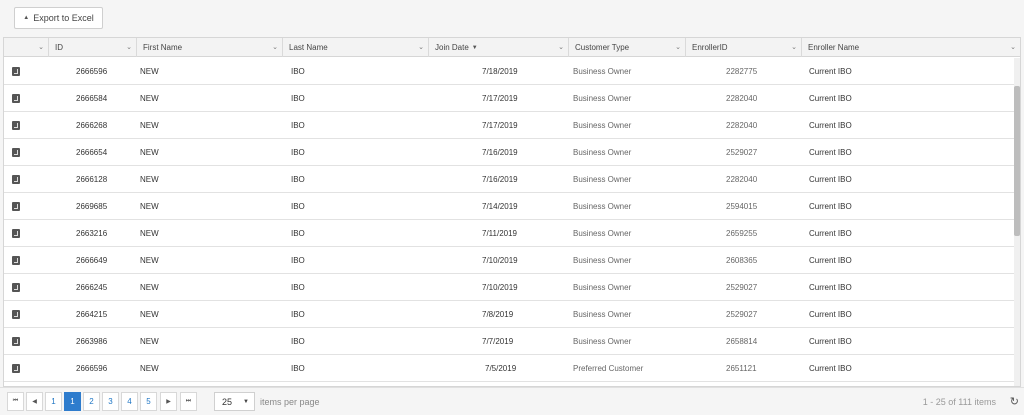 The width and height of the screenshot is (1024, 415). I want to click on cell-enroller-id: 2529027, so click(742, 152).